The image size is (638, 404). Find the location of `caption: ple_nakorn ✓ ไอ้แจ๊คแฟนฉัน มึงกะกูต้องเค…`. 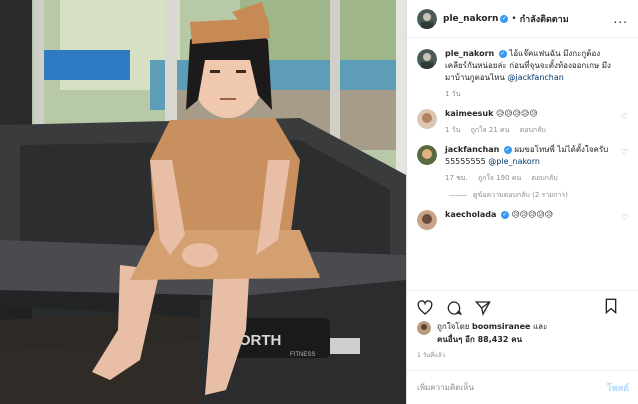

caption: ple_nakorn ✓ ไอ้แจ๊คแฟนฉัน มึงกะกูต้องเค… is located at coordinates (522, 74).